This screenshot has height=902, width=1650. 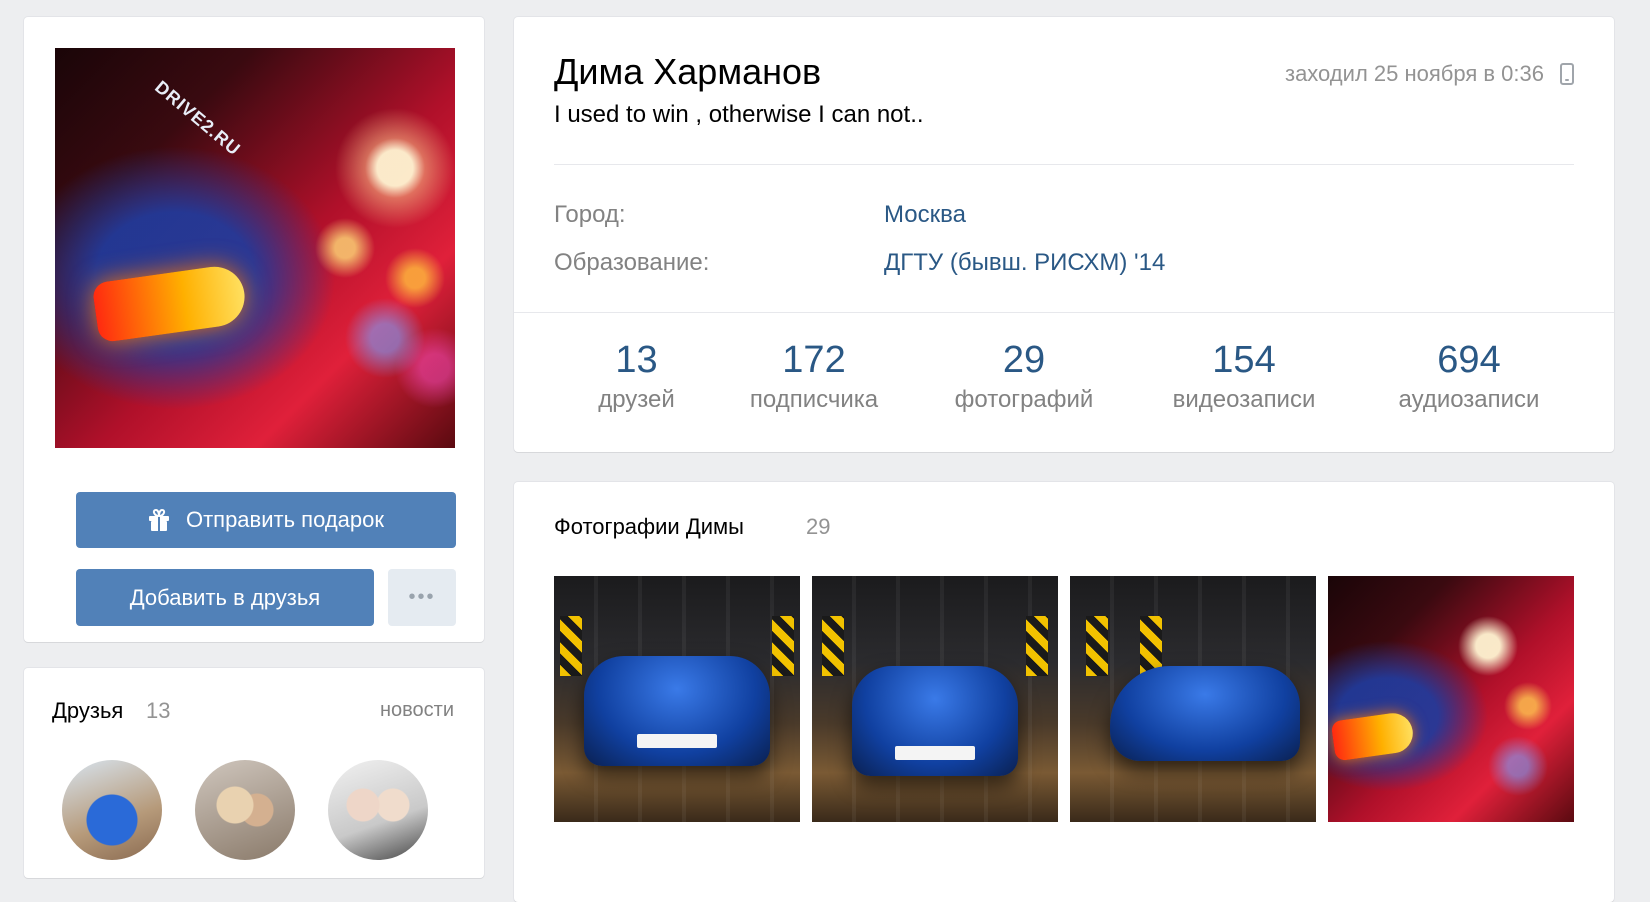 What do you see at coordinates (818, 526) in the screenshot?
I see `photos-count: 29` at bounding box center [818, 526].